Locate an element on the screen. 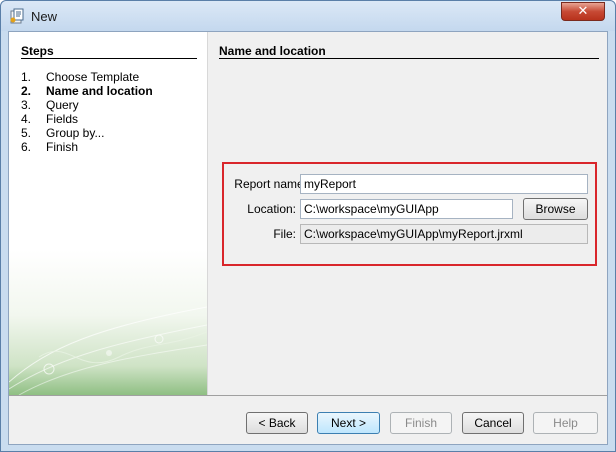 This screenshot has width=616, height=452. app-icon is located at coordinates (17, 16).